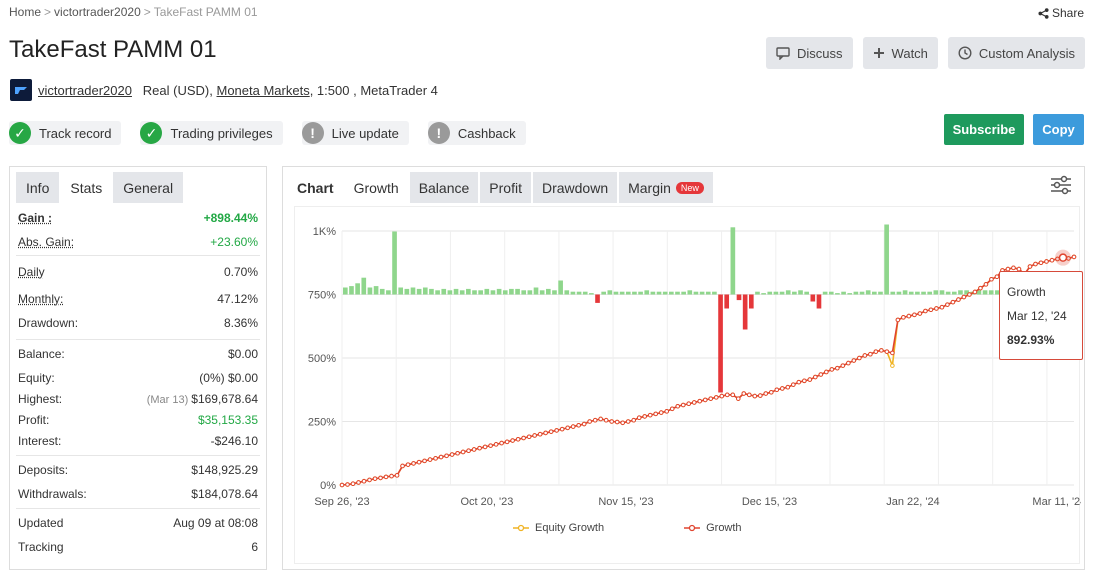  What do you see at coordinates (558, 528) in the screenshot?
I see `legend-equity-growth: Equity Growth` at bounding box center [558, 528].